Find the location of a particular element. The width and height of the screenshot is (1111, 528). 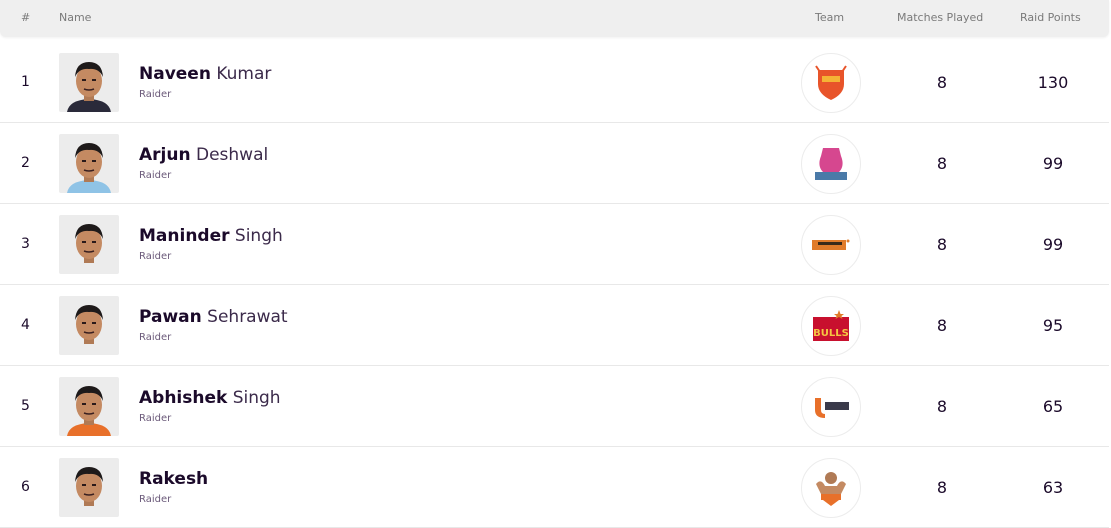

dabang-delhi-logo-icon is located at coordinates (831, 82).